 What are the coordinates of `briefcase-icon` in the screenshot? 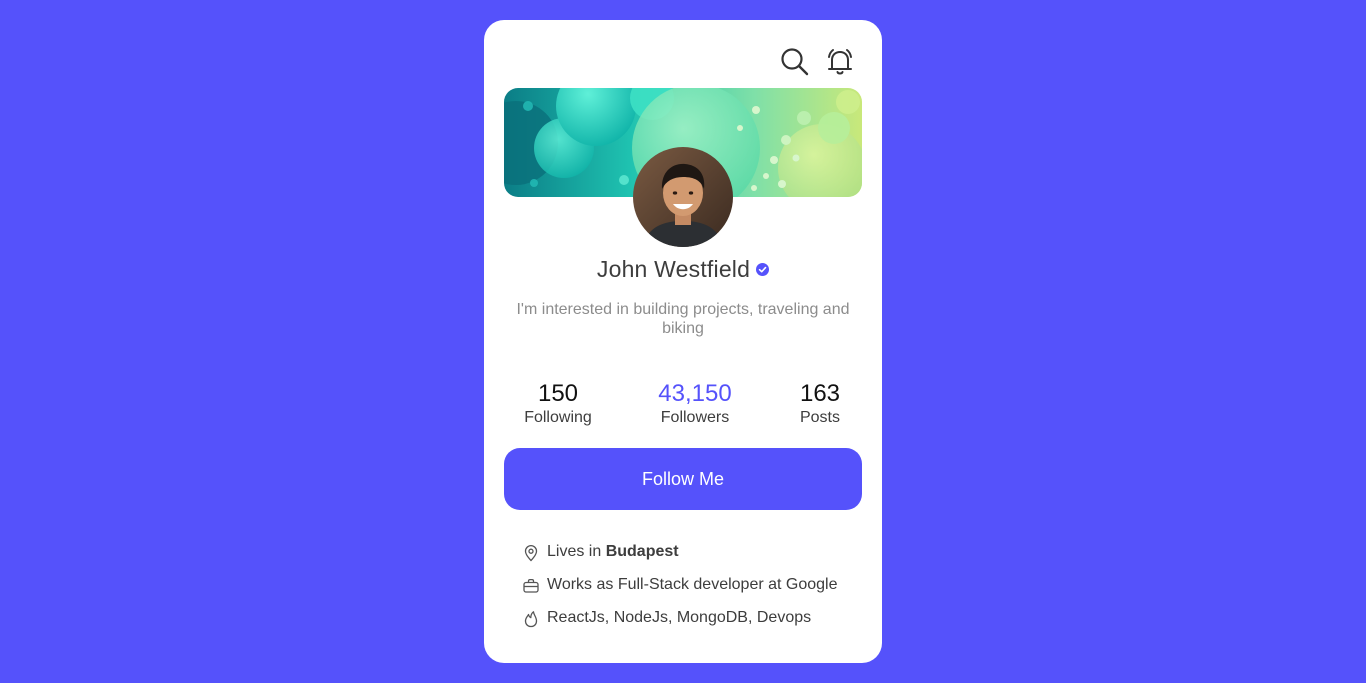 It's located at (531, 586).